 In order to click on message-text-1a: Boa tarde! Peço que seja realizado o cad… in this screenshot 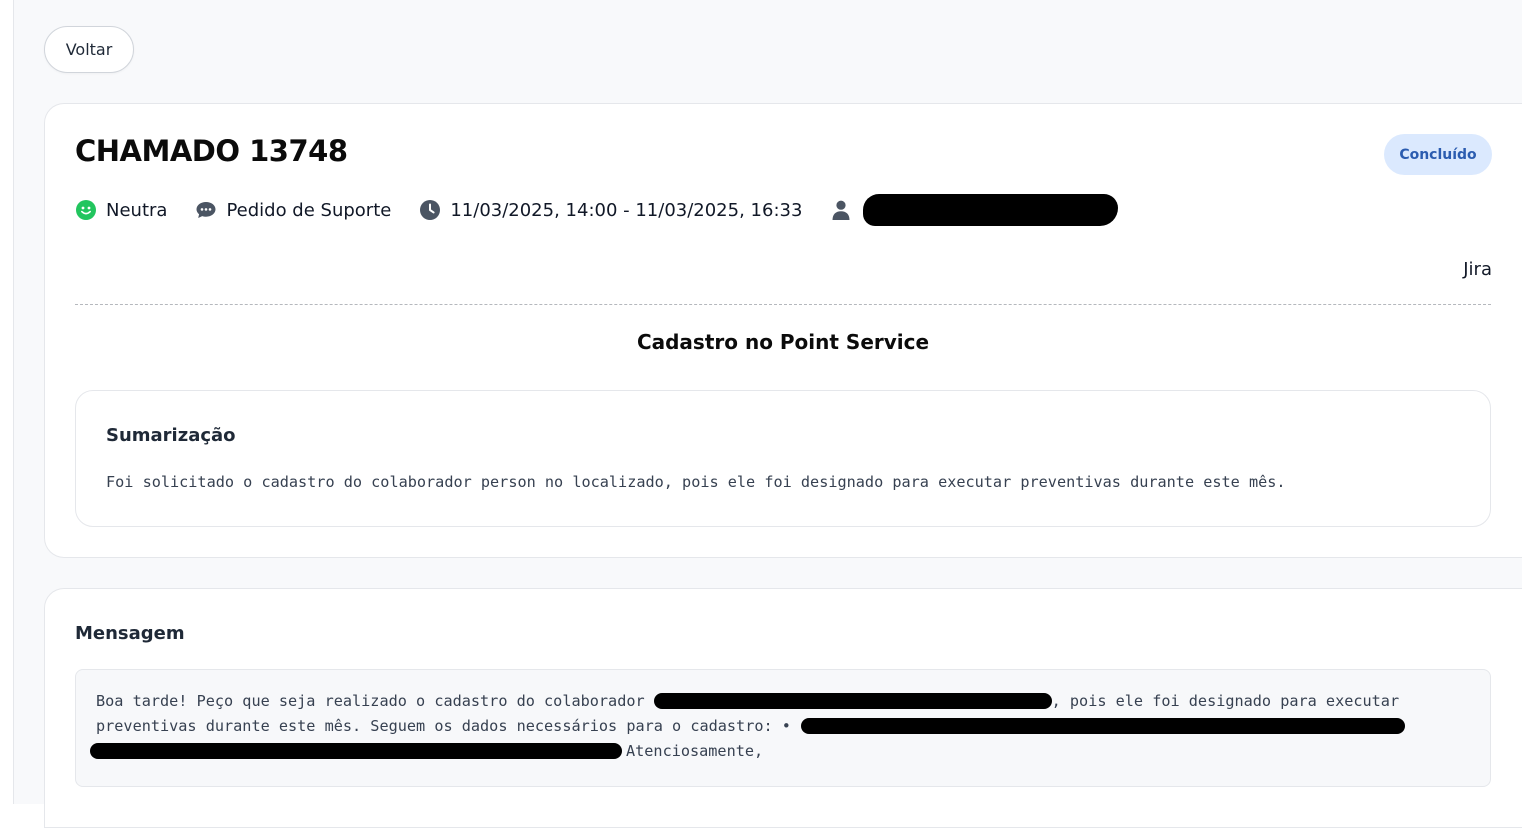, I will do `click(370, 701)`.